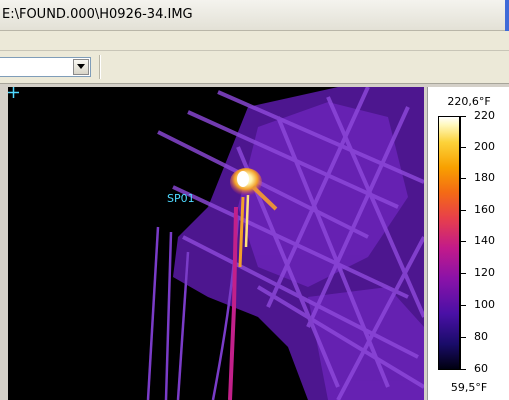 The image size is (509, 400). I want to click on chevron-down-icon, so click(81, 66).